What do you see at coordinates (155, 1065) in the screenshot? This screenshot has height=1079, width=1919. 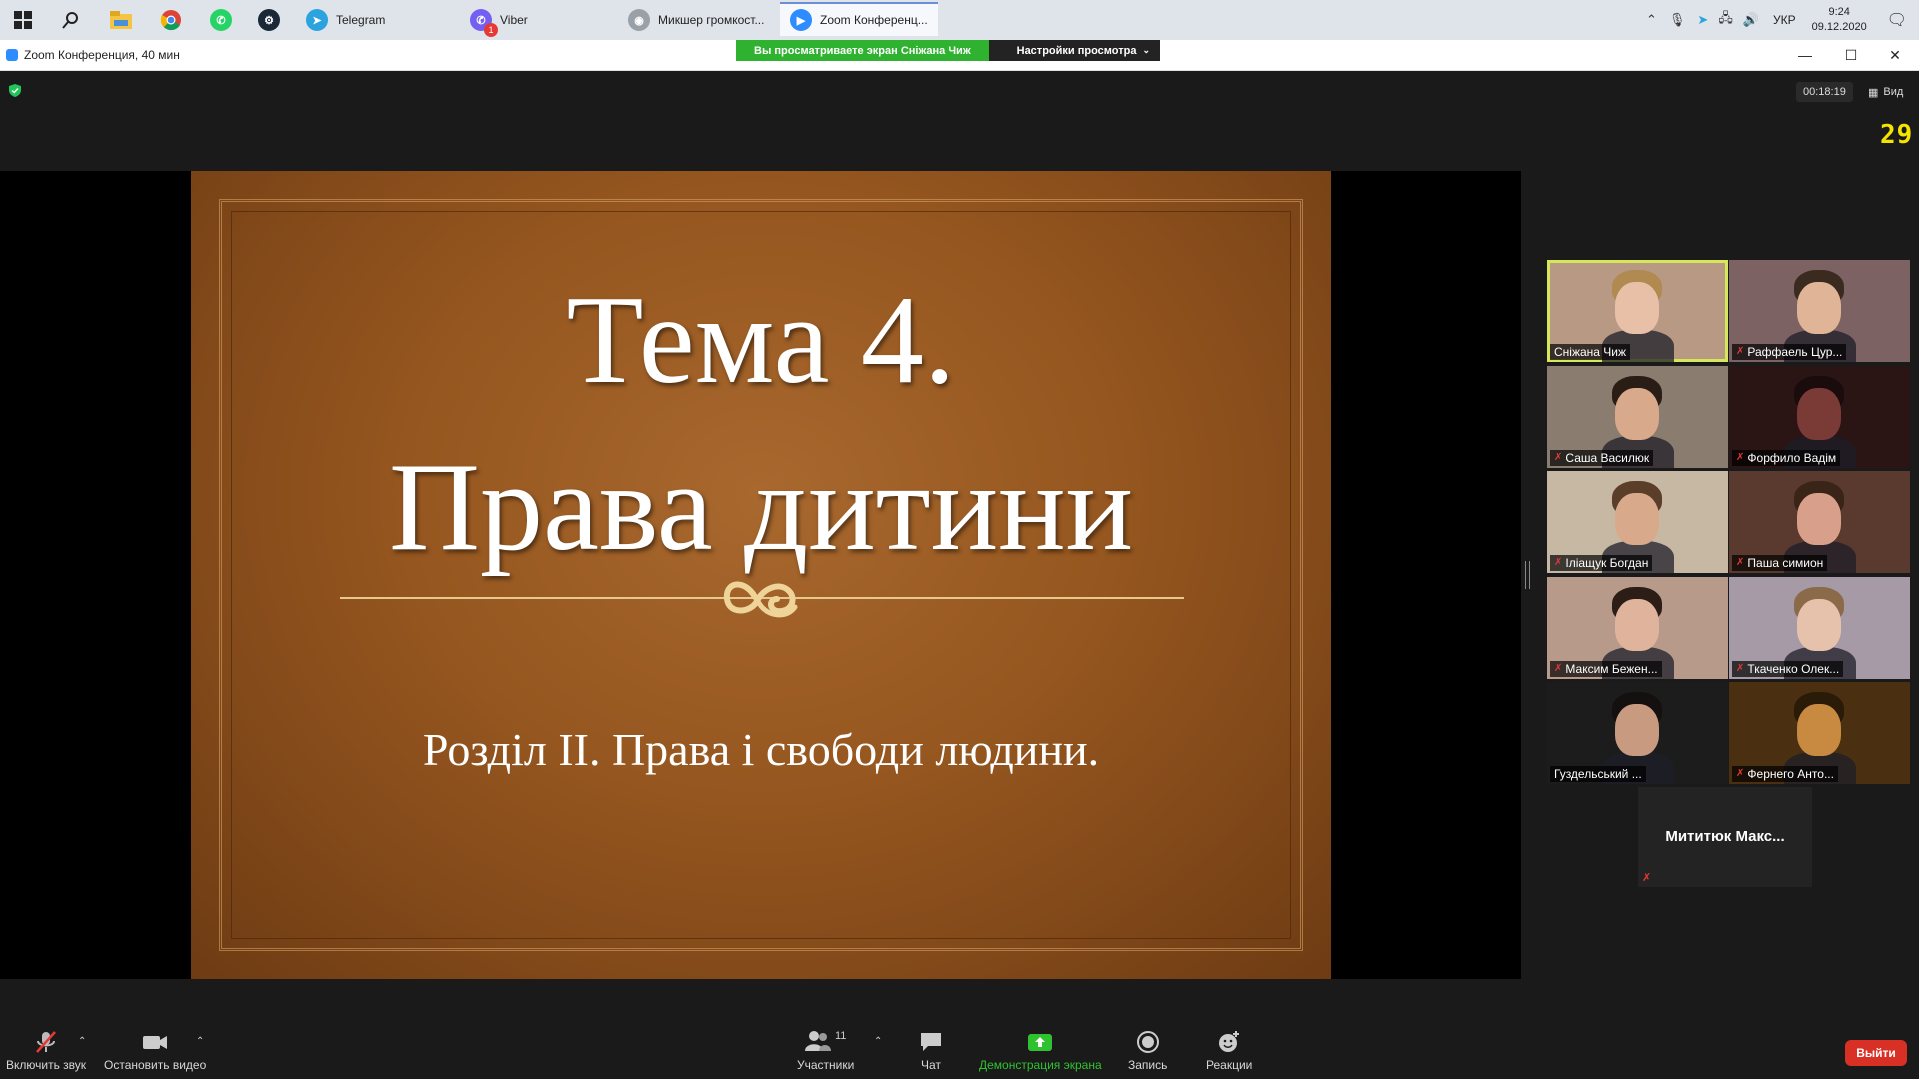 I see `stop-video-label: Остановить видео` at bounding box center [155, 1065].